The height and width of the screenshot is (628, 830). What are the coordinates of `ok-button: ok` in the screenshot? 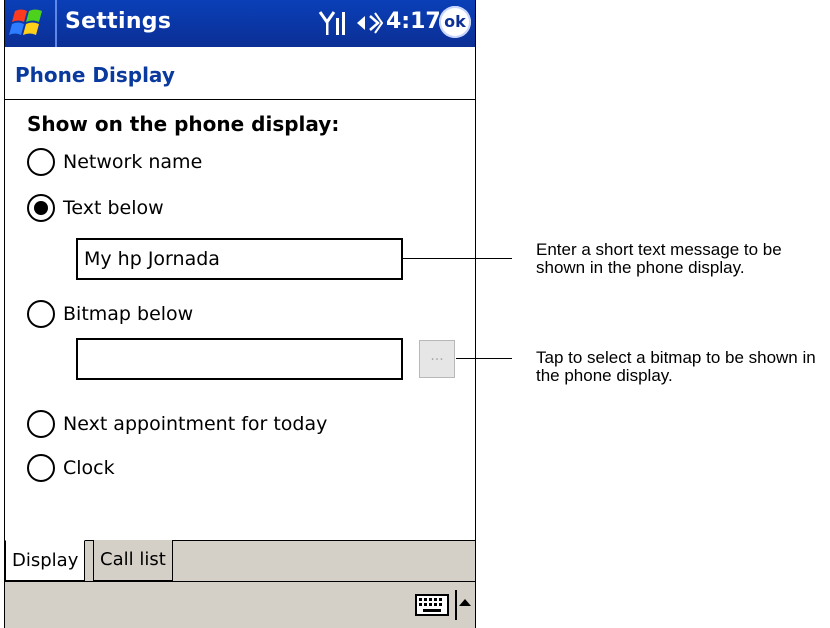 It's located at (455, 22).